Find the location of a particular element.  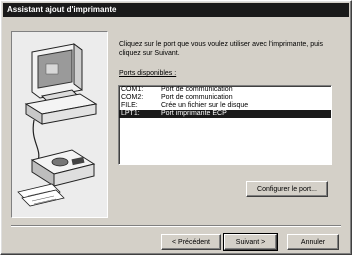

port-row-file: FILE: Crée un fichier sur le disque is located at coordinates (225, 106).